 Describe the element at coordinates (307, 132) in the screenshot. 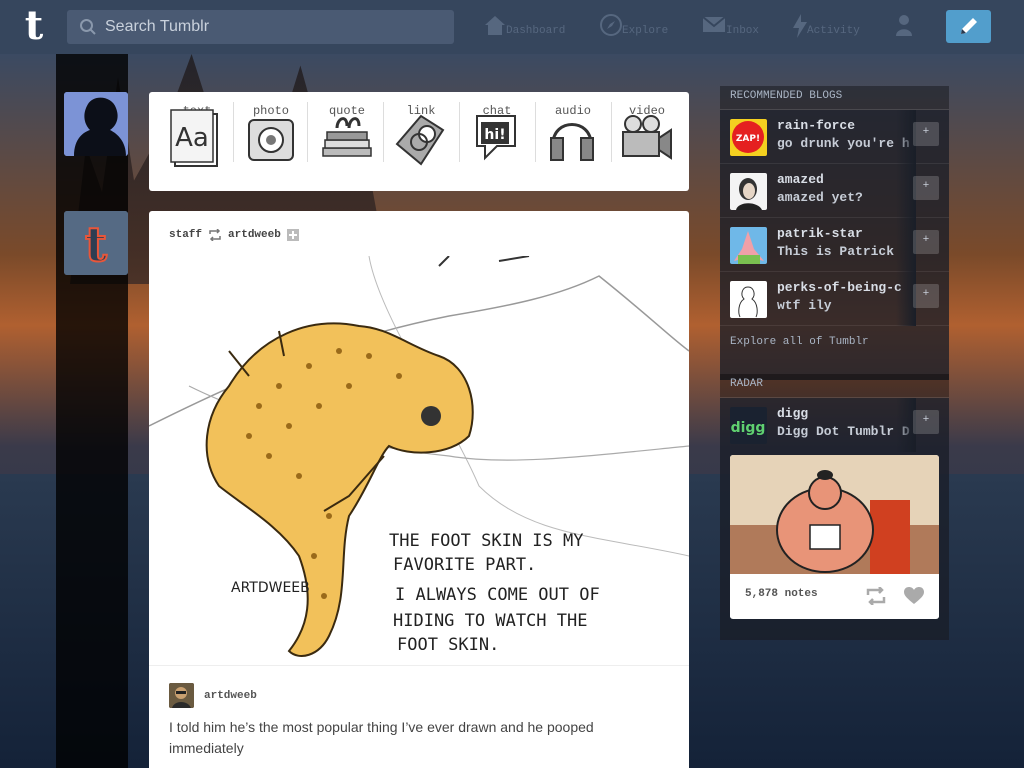

I see `divider` at that location.